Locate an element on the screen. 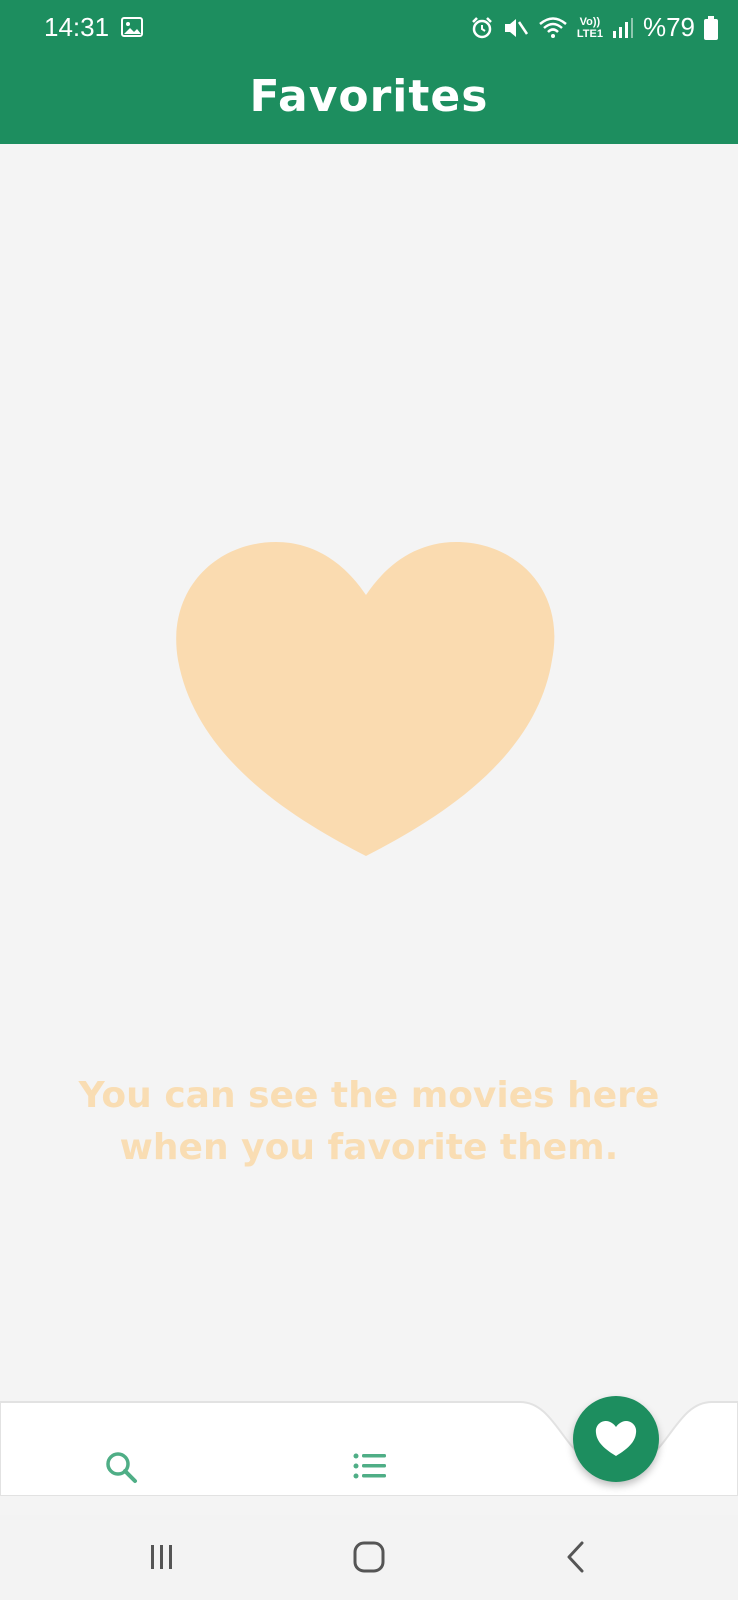 The height and width of the screenshot is (1600, 738). wifi-icon is located at coordinates (553, 27).